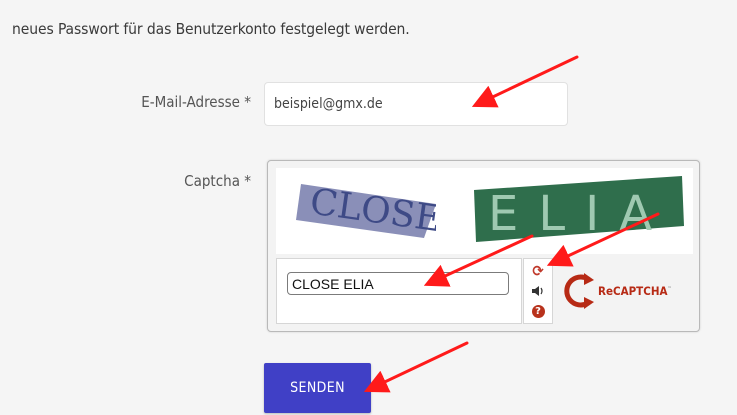 This screenshot has height=415, width=737. What do you see at coordinates (635, 291) in the screenshot?
I see `recaptcha-brand-text: ReCAPTCHA™` at bounding box center [635, 291].